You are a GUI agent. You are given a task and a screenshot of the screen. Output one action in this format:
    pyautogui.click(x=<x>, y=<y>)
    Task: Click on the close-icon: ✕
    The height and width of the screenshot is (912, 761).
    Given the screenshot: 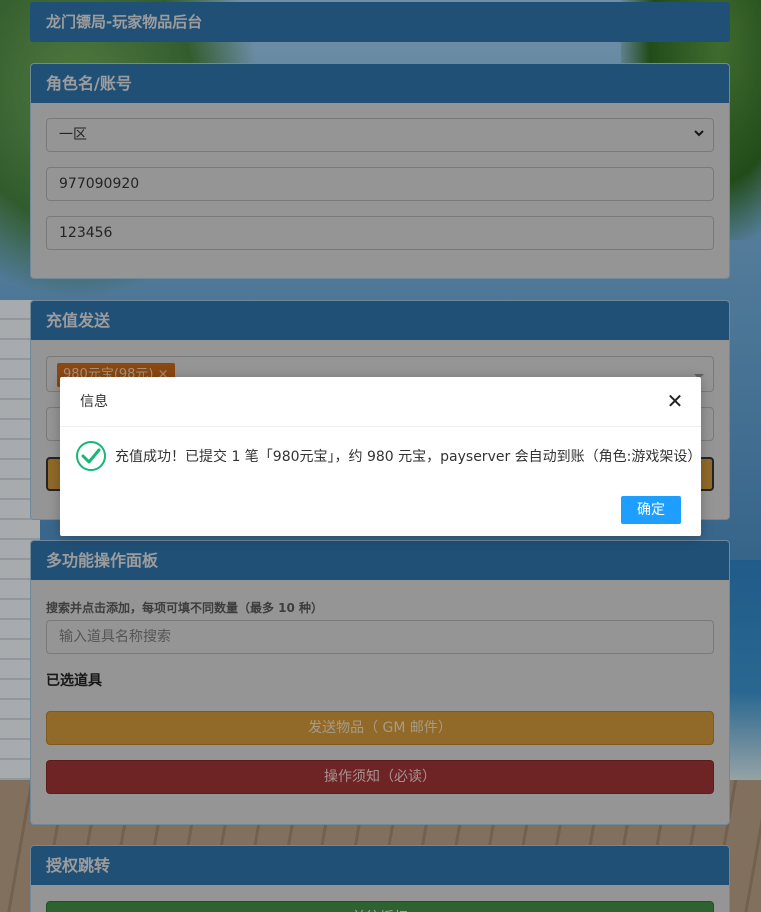 What is the action you would take?
    pyautogui.click(x=675, y=401)
    